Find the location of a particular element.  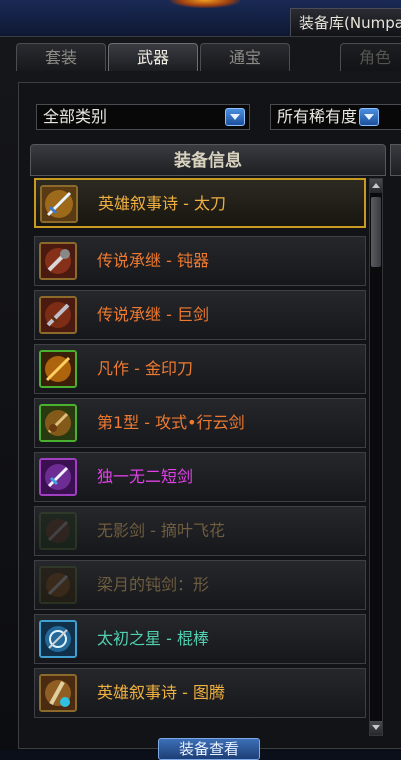

window-title: 装备库(Numpa is located at coordinates (345, 22).